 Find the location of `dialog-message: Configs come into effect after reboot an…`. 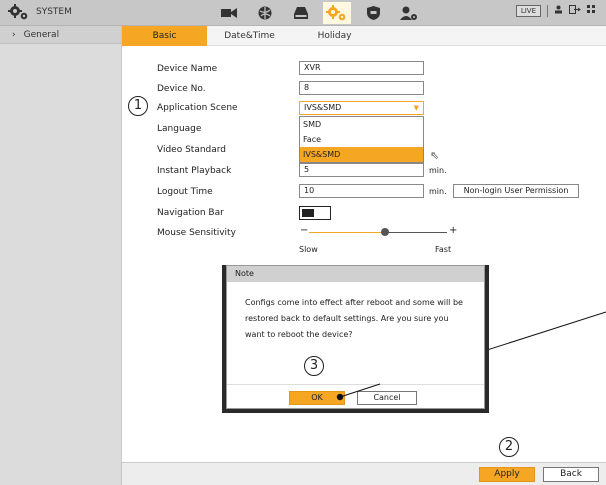

dialog-message: Configs come into effect after reboot an… is located at coordinates (354, 318).